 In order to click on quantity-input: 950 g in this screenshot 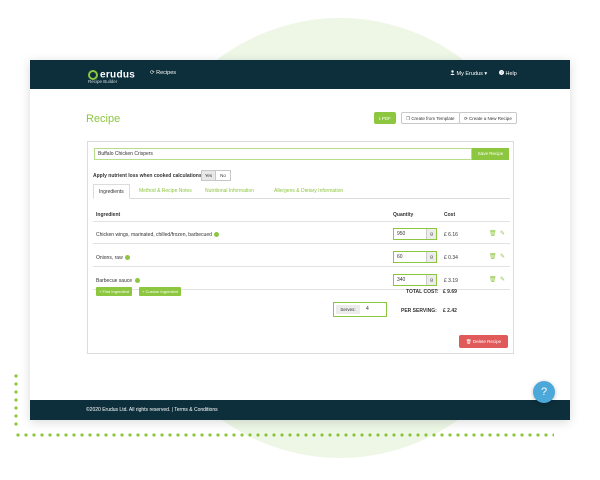, I will do `click(415, 234)`.